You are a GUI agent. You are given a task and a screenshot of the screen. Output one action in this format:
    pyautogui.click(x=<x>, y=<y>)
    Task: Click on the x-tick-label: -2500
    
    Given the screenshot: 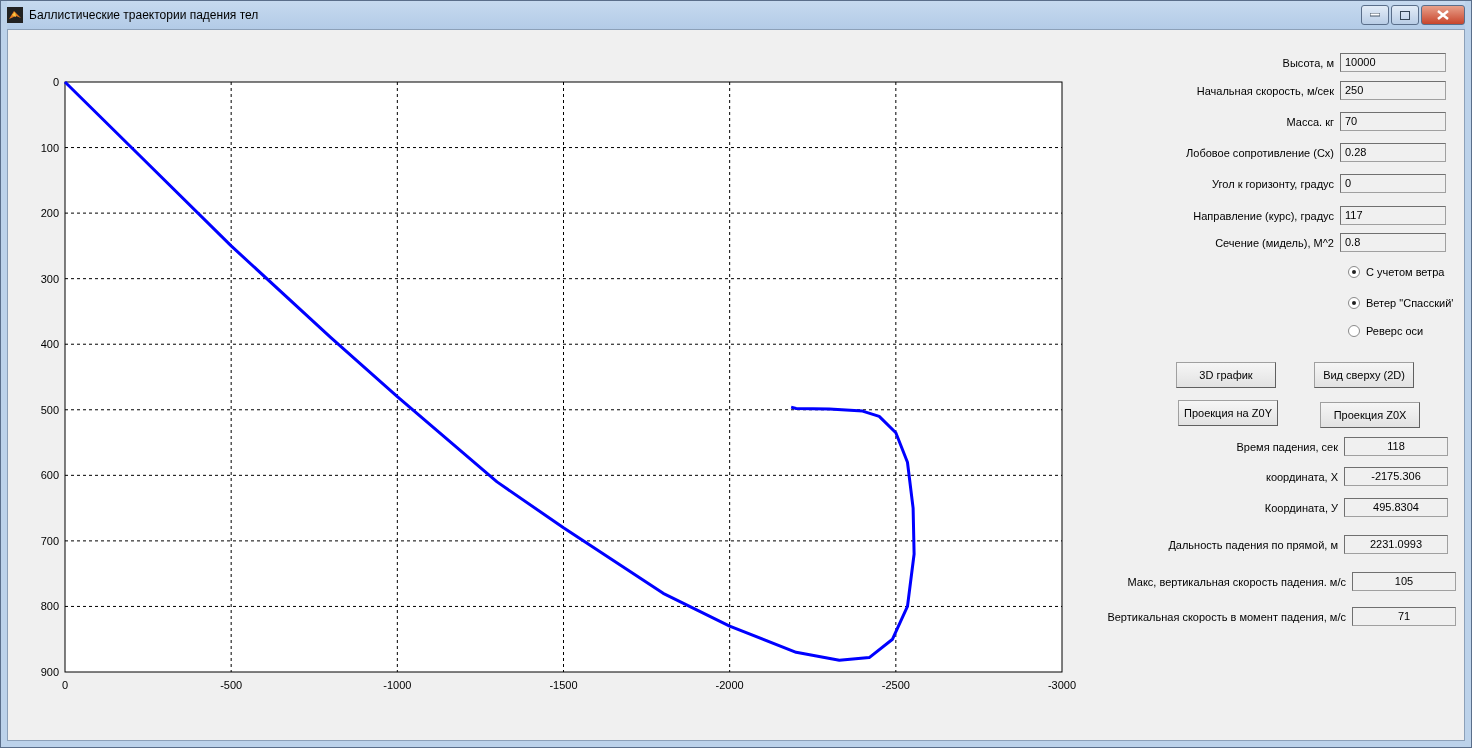 What is the action you would take?
    pyautogui.click(x=895, y=685)
    